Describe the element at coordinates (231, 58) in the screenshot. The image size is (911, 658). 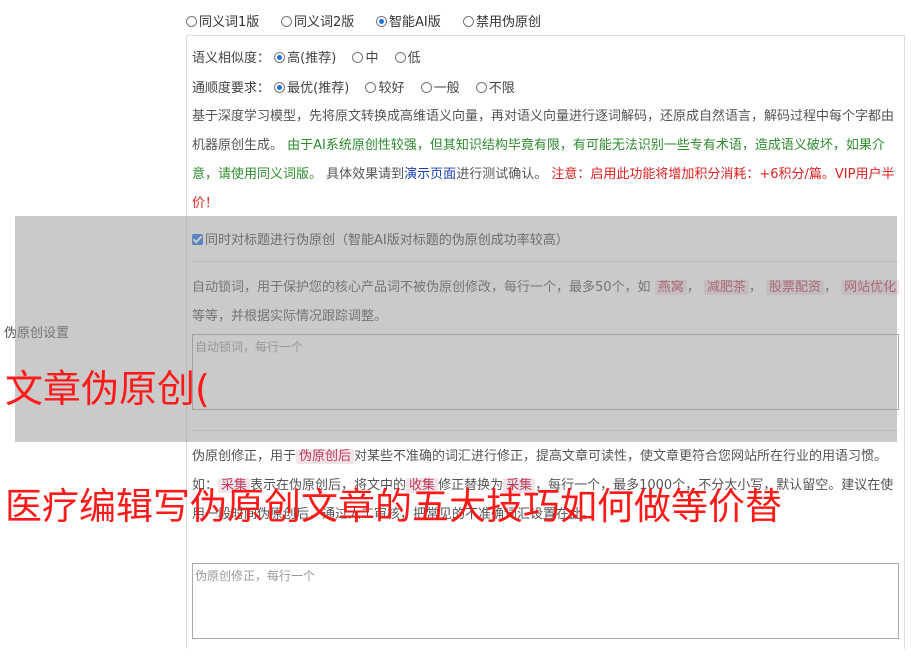
I see `similarity-label: 语义相似度：` at that location.